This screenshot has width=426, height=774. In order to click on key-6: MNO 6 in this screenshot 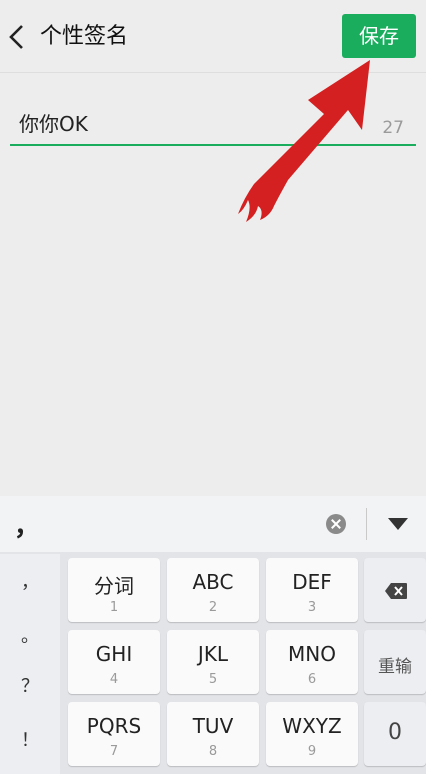, I will do `click(312, 662)`.